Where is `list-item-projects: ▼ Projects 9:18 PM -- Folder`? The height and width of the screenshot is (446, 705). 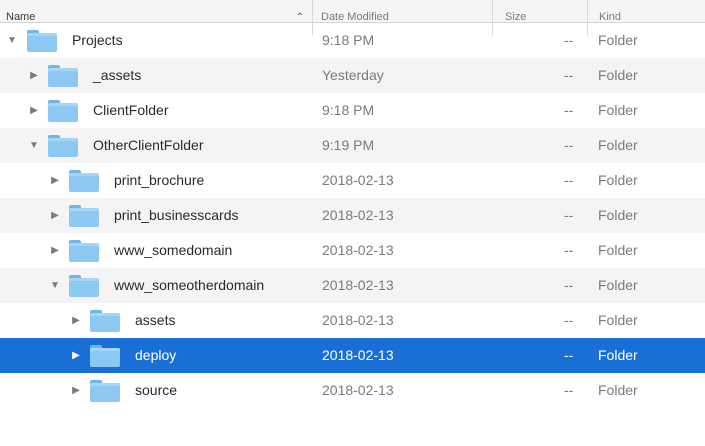 list-item-projects: ▼ Projects 9:18 PM -- Folder is located at coordinates (352, 40).